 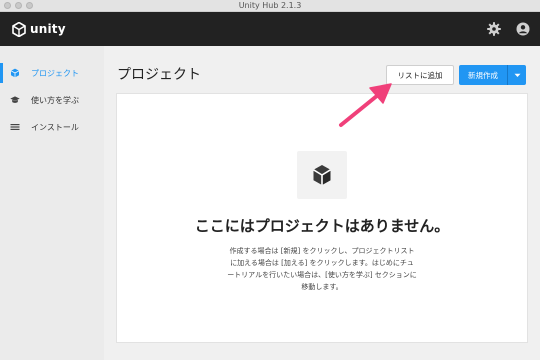 I want to click on sidebar-item-projects: プロジェクト, so click(x=52, y=73).